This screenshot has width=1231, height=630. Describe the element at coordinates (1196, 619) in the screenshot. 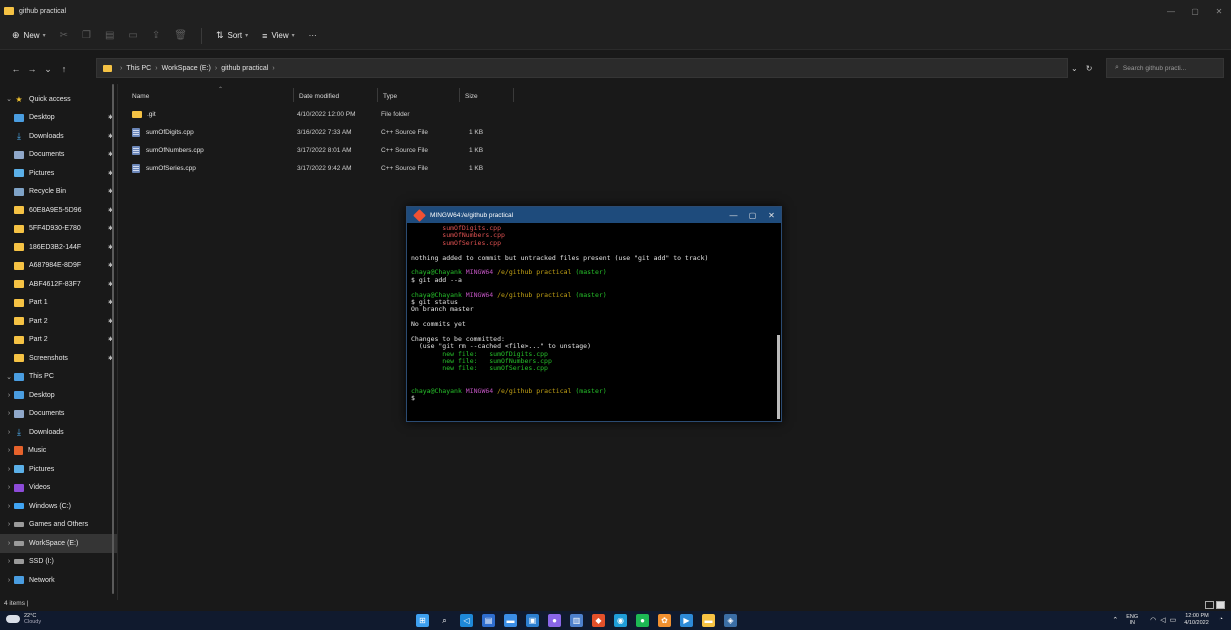

I see `clock: 12:00 PM 4/10/2022` at that location.